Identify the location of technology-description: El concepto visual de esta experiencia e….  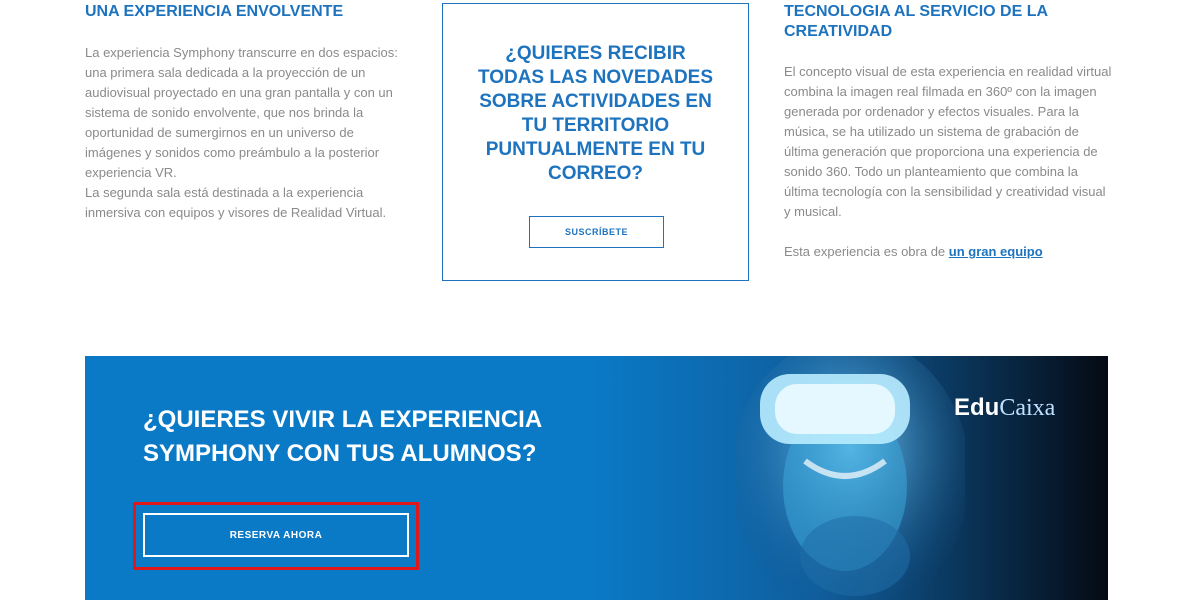
(948, 141).